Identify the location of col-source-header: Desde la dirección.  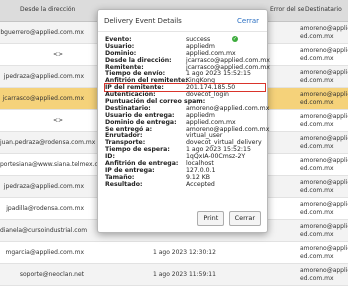
(47, 9).